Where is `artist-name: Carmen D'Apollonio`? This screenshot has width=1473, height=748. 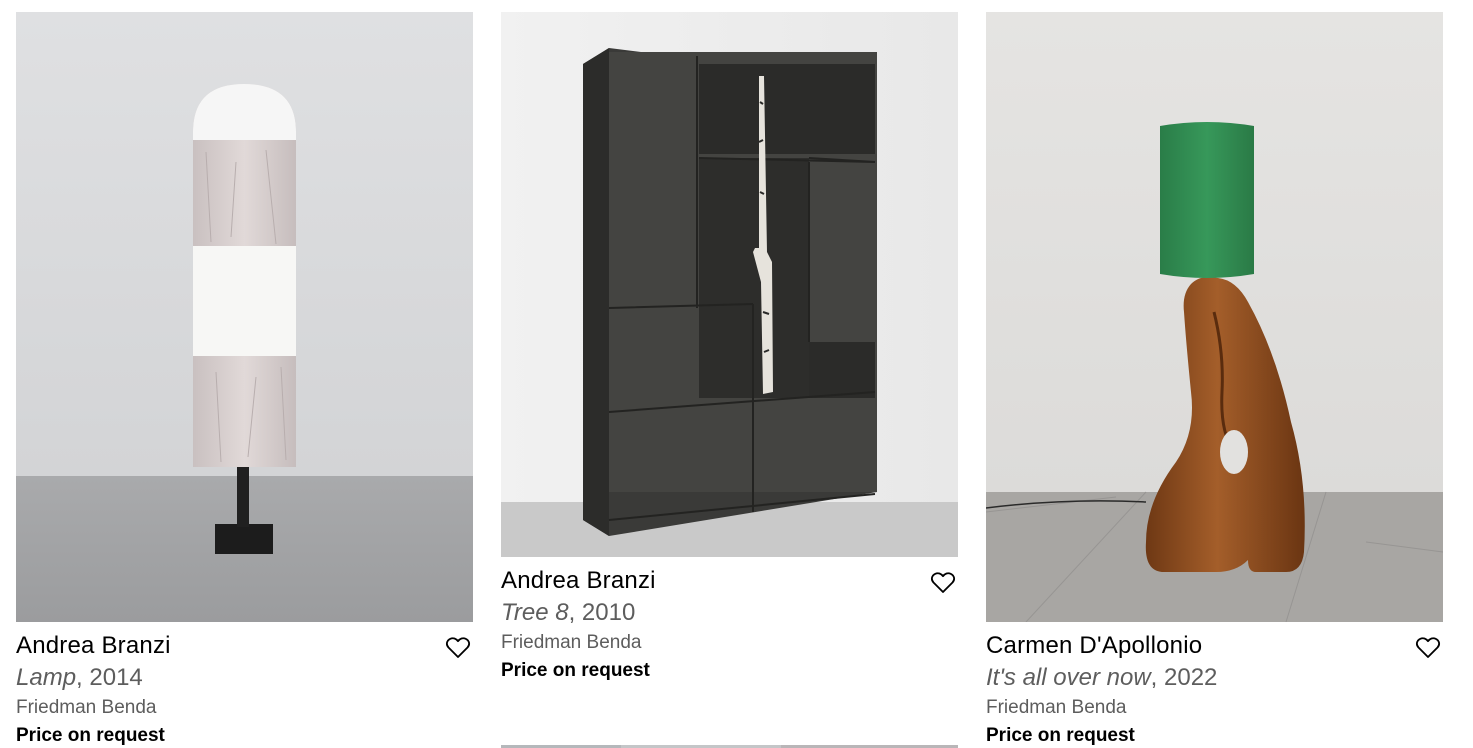
artist-name: Carmen D'Apollonio is located at coordinates (1214, 647).